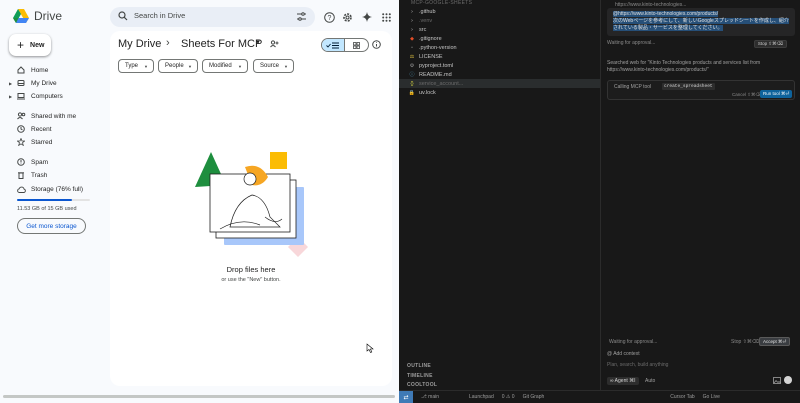 This screenshot has height=403, width=800. I want to click on horizontal-scrollbar, so click(199, 396).